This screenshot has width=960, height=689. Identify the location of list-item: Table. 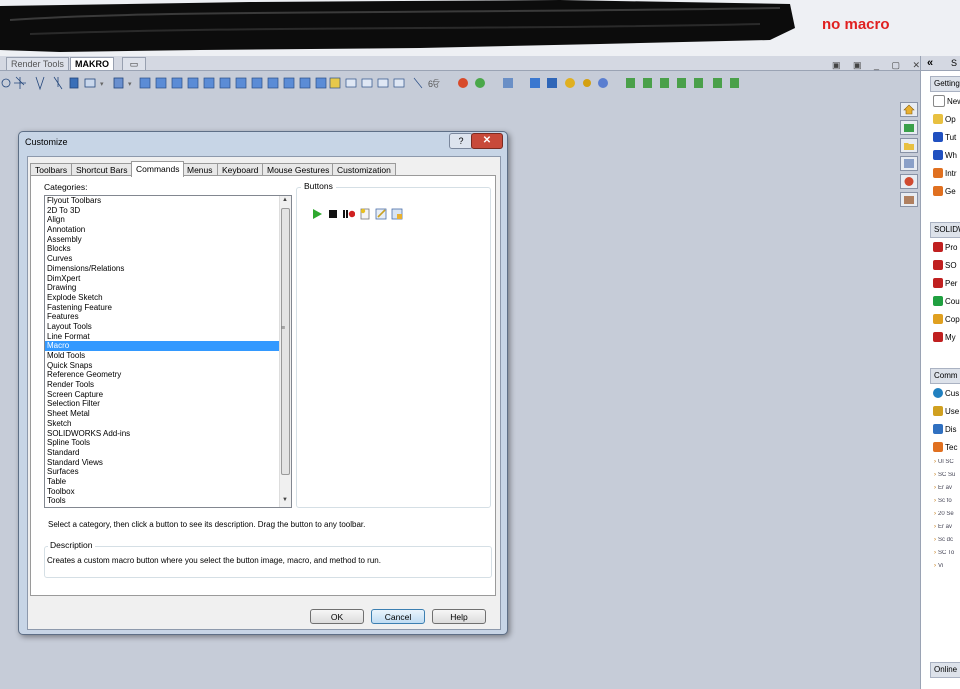
(168, 482).